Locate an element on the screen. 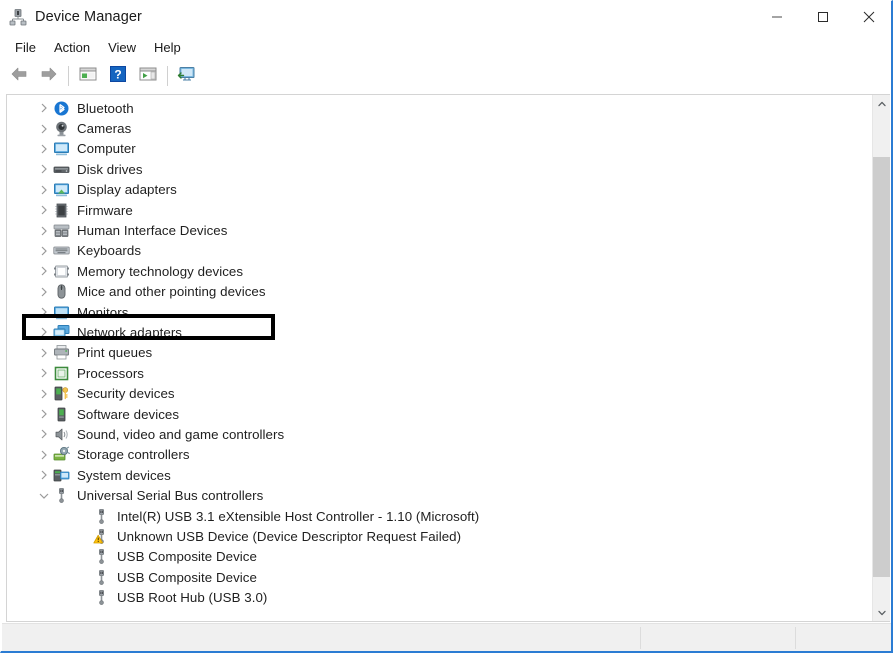 The width and height of the screenshot is (893, 653). tree-item-memory-technology-devices: Memory technology devices is located at coordinates (434, 271).